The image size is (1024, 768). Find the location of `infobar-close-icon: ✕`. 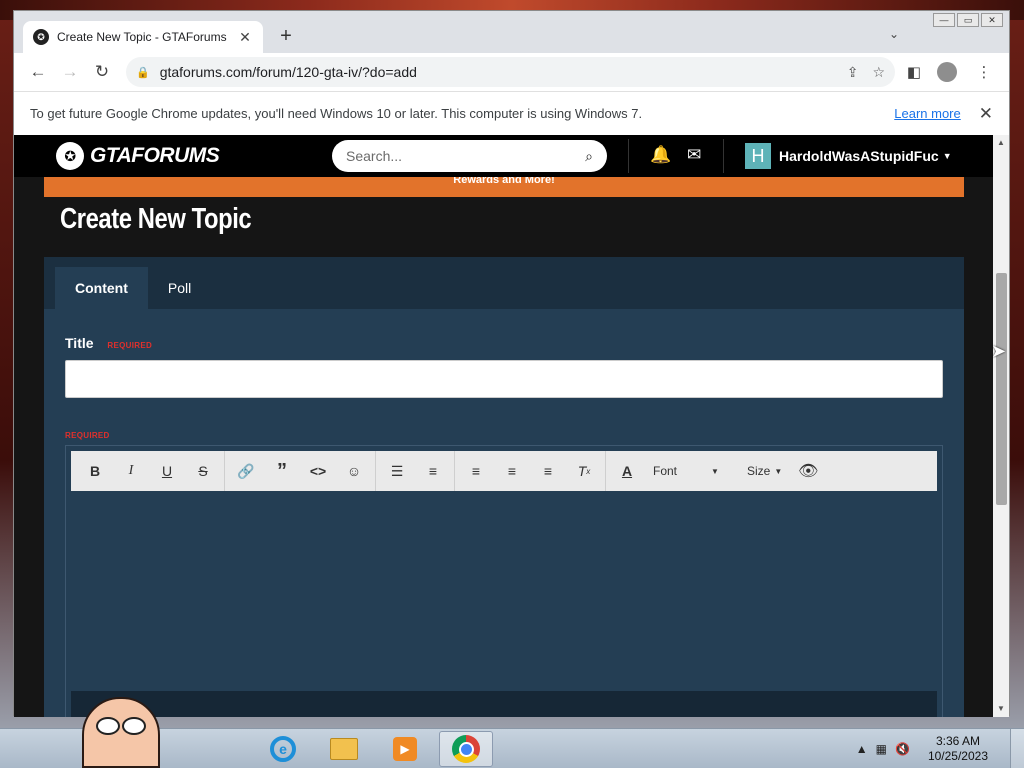

infobar-close-icon: ✕ is located at coordinates (986, 114).